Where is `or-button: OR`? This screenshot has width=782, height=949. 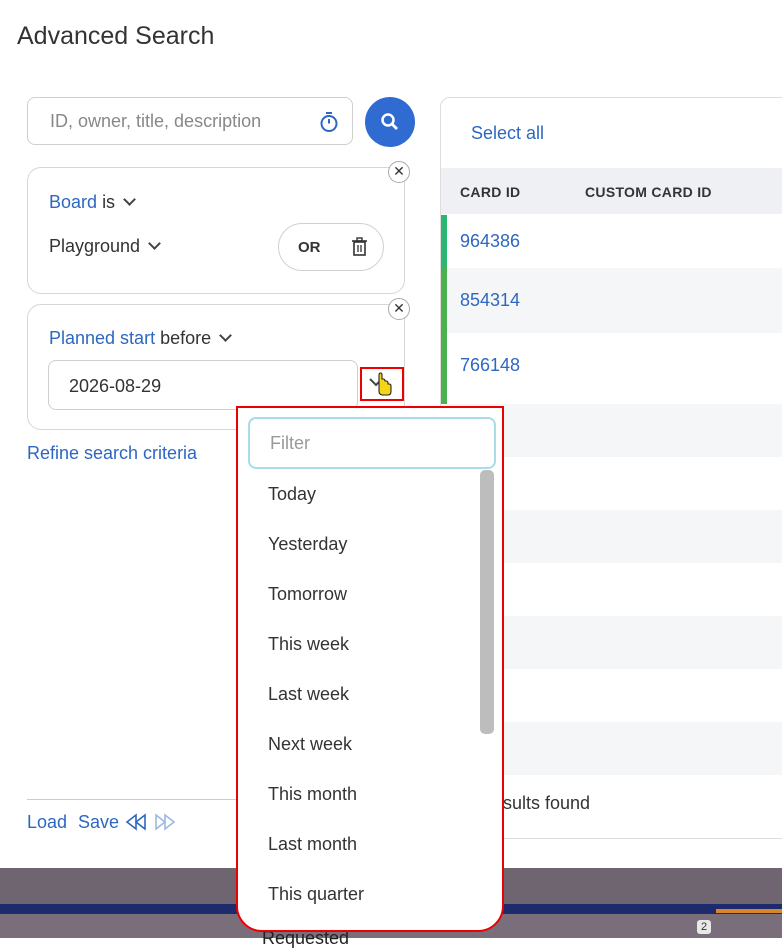
or-button: OR is located at coordinates (309, 247).